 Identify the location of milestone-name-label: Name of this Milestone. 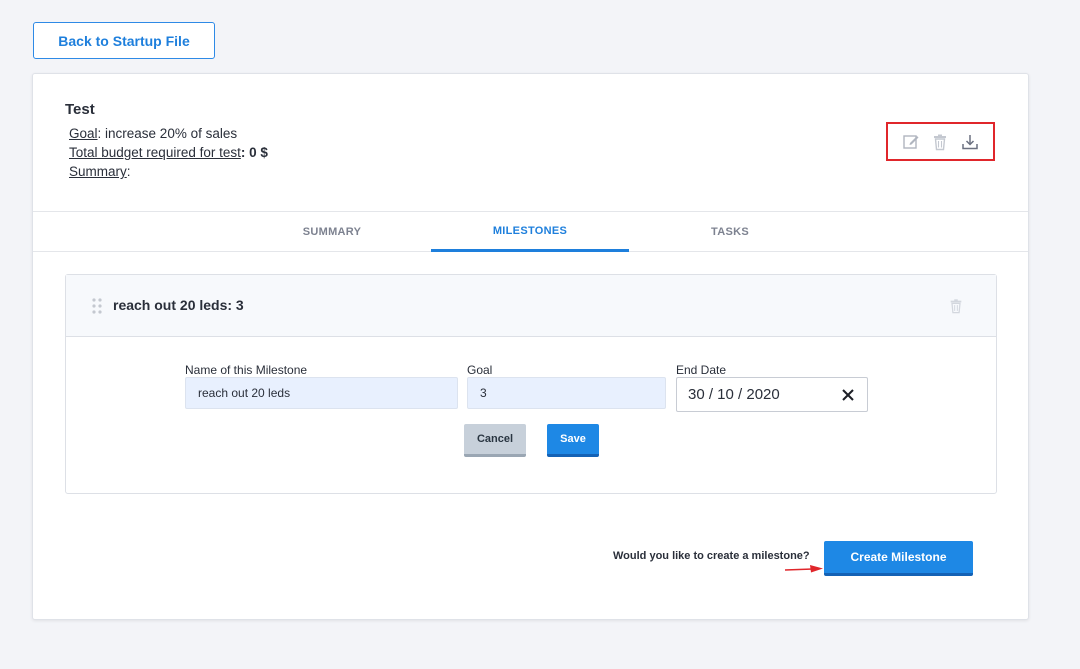
(246, 370).